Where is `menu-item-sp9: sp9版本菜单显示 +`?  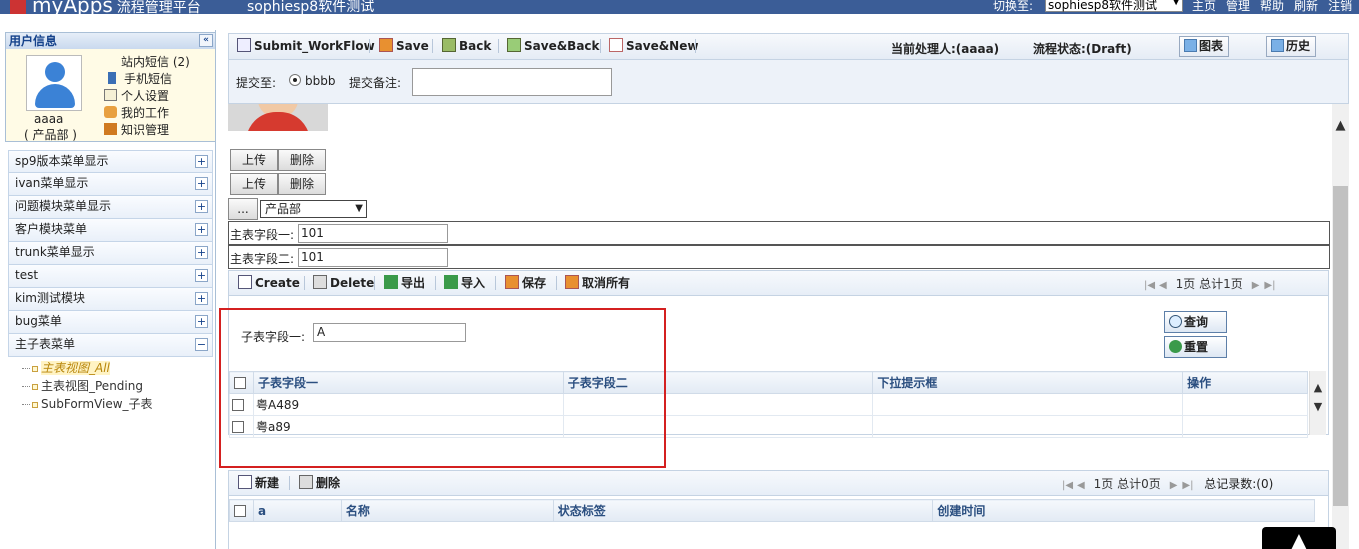 menu-item-sp9: sp9版本菜单显示 + is located at coordinates (110, 161).